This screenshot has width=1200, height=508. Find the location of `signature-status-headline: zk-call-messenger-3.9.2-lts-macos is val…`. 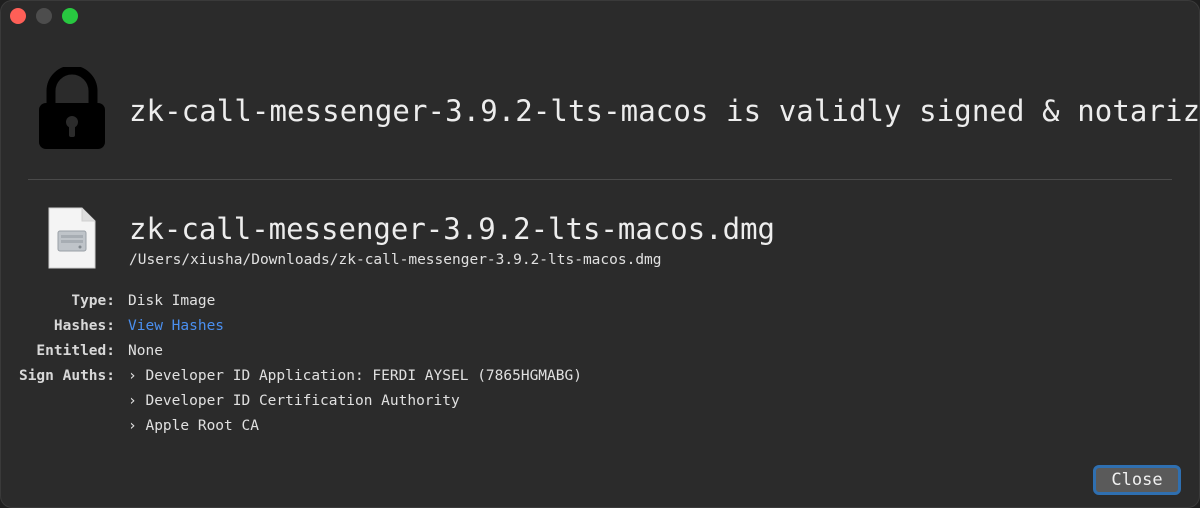

signature-status-headline: zk-call-messenger-3.9.2-lts-macos is val… is located at coordinates (664, 111).